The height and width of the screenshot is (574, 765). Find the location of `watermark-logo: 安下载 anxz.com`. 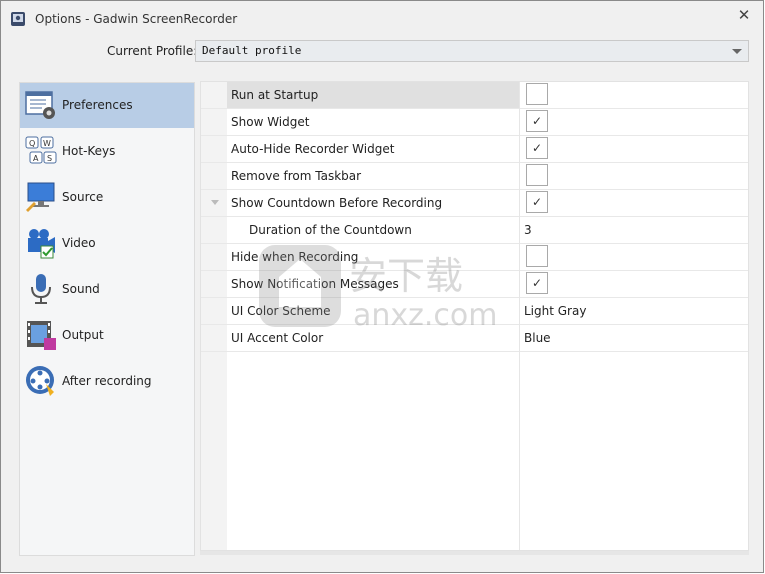

watermark-logo: 安下载 anxz.com is located at coordinates (378, 289).